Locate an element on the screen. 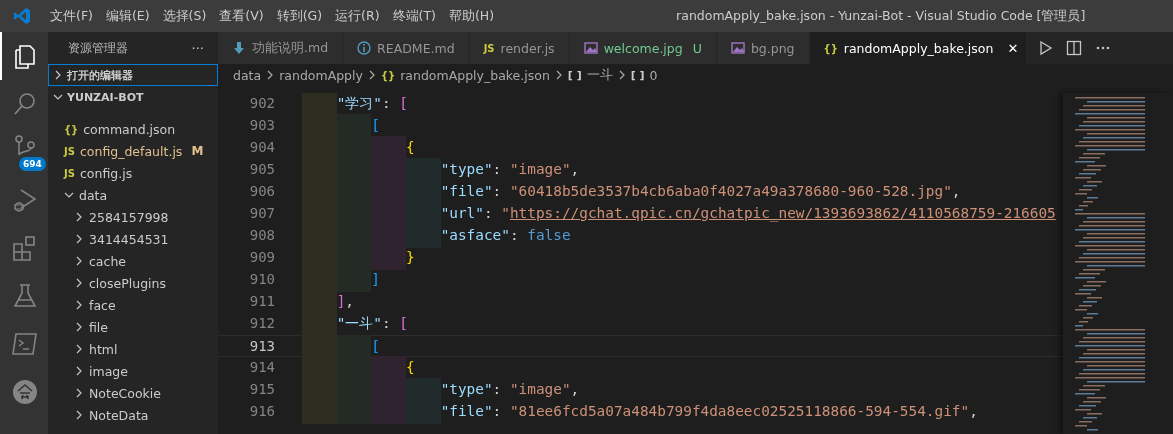 Image resolution: width=1173 pixels, height=434 pixels. close-icon: ✕ is located at coordinates (1013, 48).